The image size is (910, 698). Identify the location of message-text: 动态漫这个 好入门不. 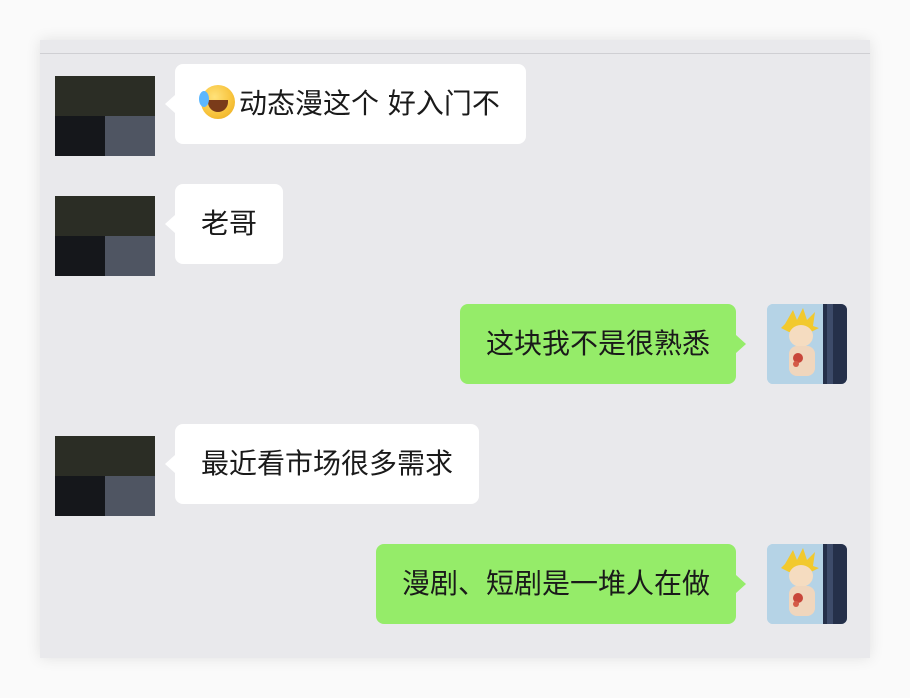
(369, 103).